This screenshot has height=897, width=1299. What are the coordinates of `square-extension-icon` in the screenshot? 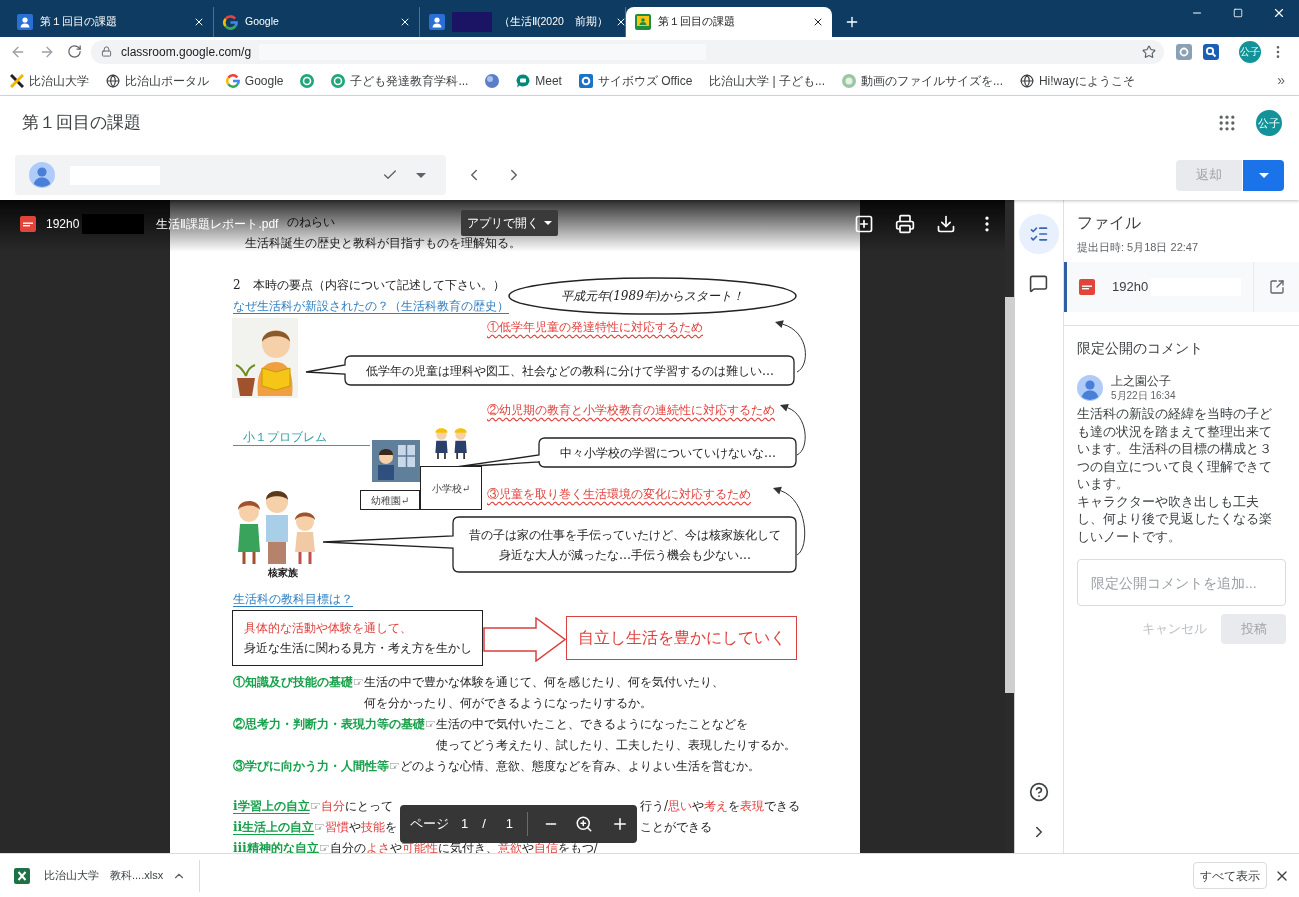 It's located at (1184, 51).